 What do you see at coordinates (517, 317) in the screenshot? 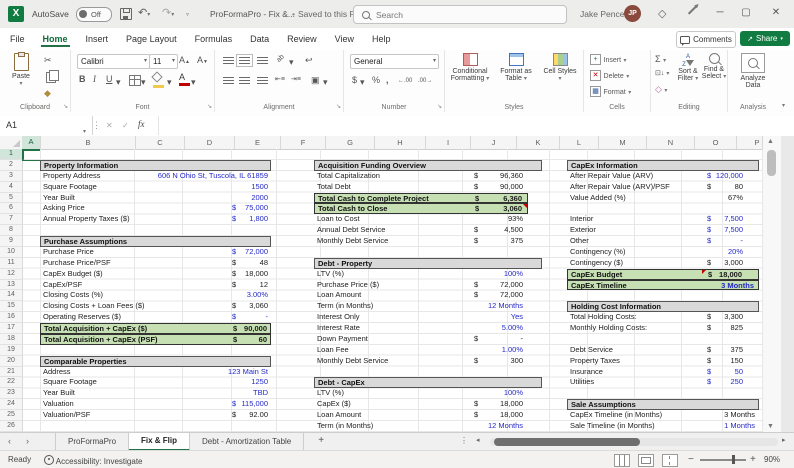
I see `cell-value: Yes` at bounding box center [517, 317].